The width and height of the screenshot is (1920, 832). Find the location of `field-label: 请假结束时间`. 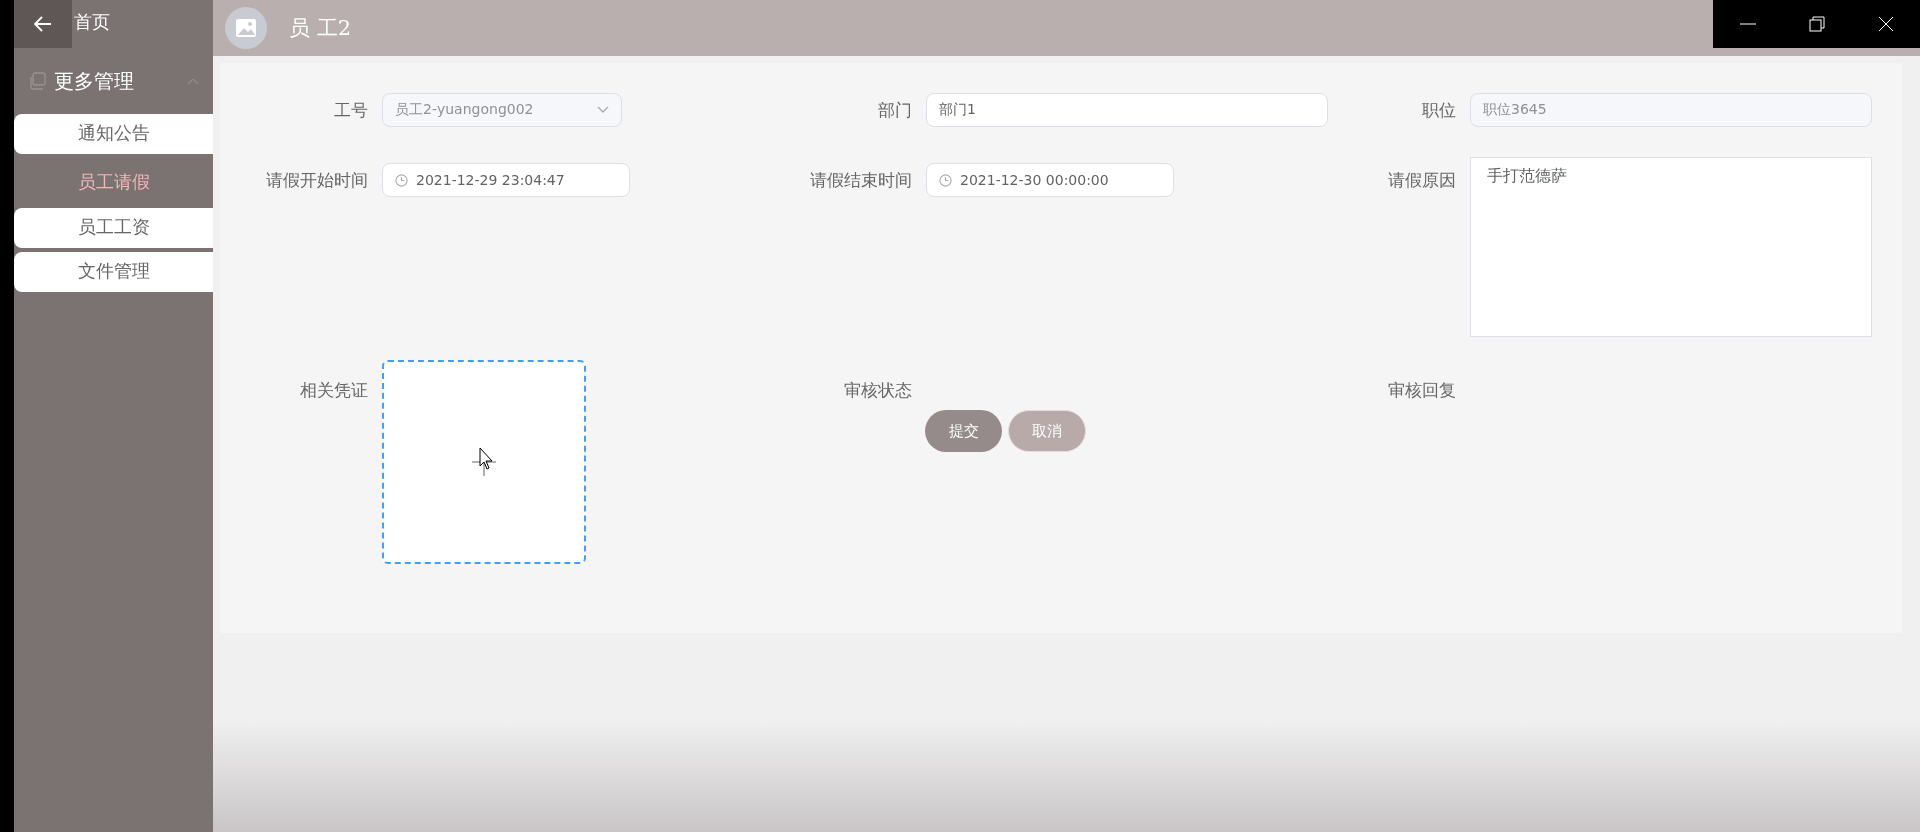

field-label: 请假结束时间 is located at coordinates (860, 180).